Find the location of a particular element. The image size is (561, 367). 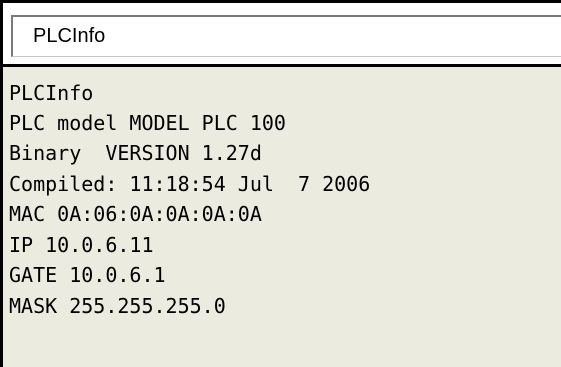

output-line-model: PLC model MODEL PLC 100 is located at coordinates (147, 123).